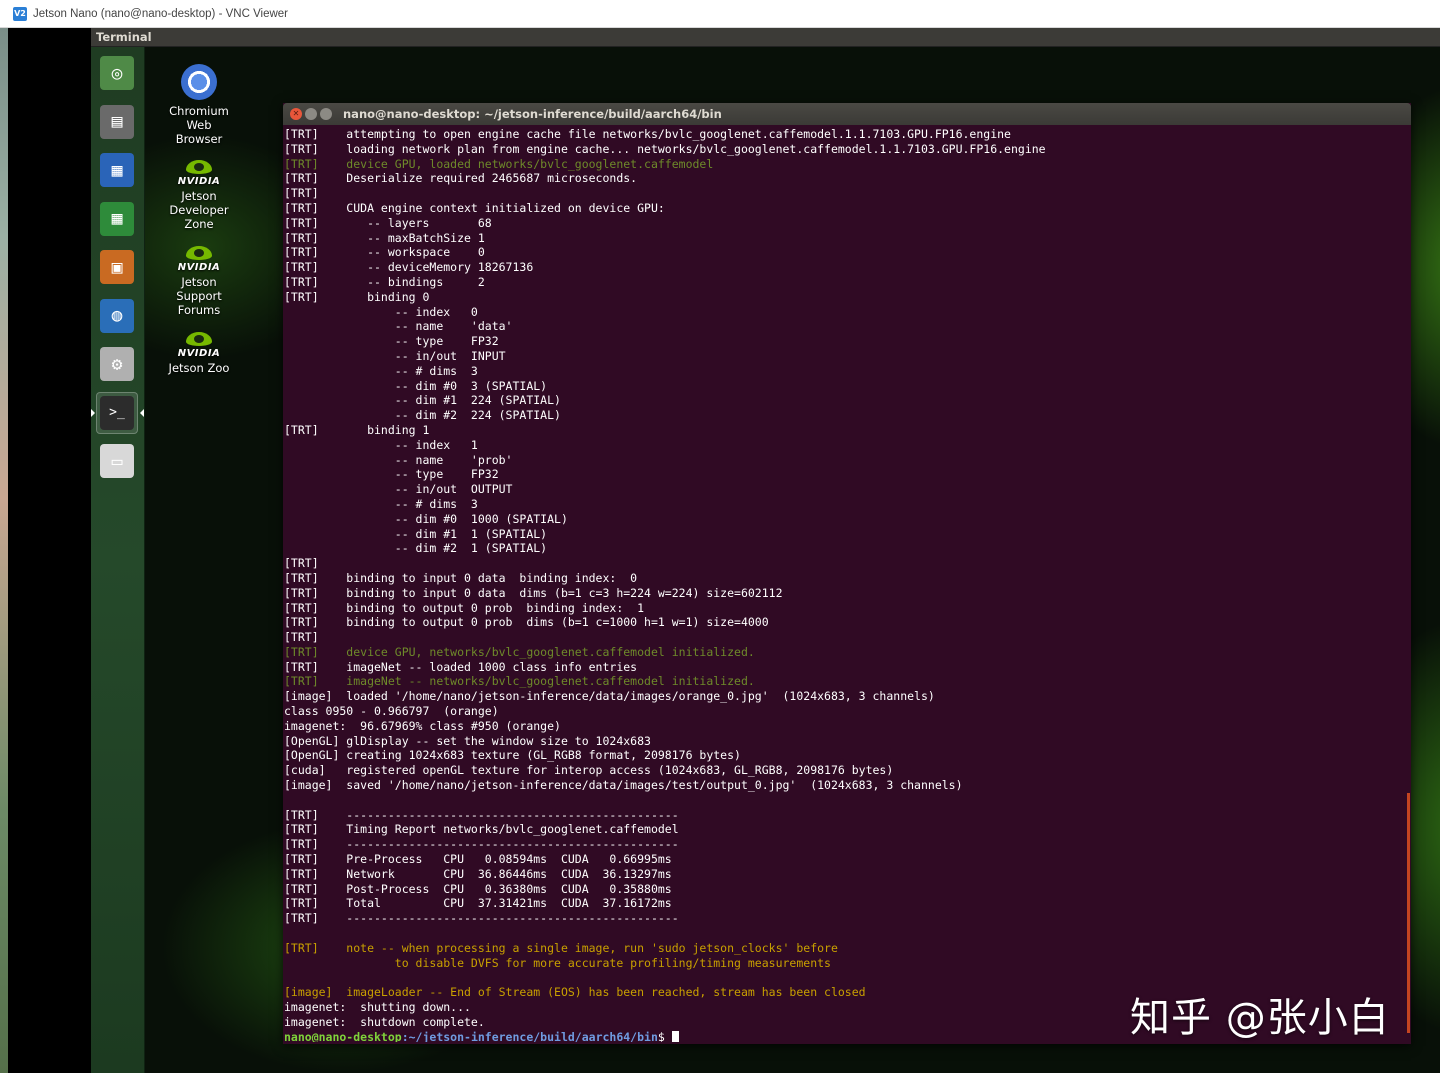 Image resolution: width=1440 pixels, height=1073 pixels. What do you see at coordinates (117, 122) in the screenshot?
I see `launcher-item: ▤` at bounding box center [117, 122].